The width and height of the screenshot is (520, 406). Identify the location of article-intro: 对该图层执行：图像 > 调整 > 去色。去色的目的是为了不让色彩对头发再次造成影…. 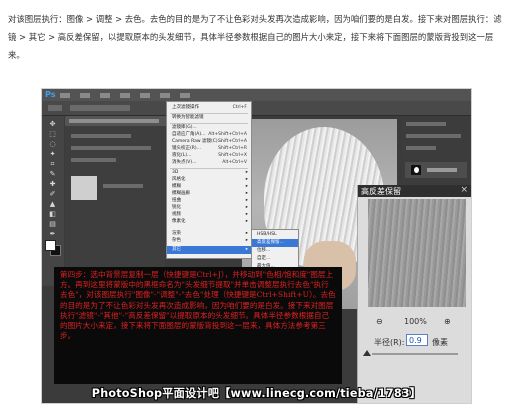
(255, 37).